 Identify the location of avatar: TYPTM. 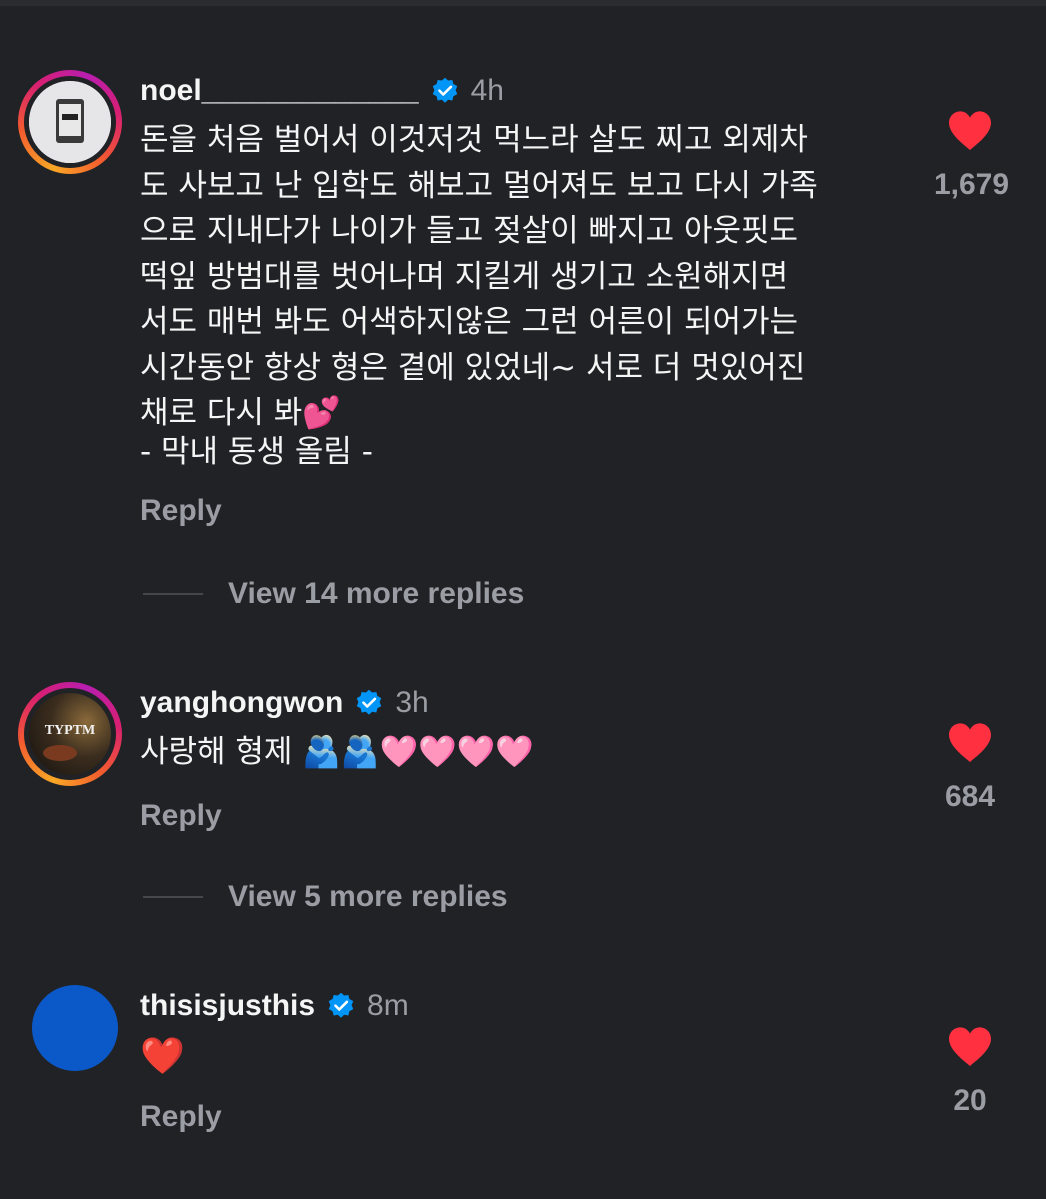
(70, 734).